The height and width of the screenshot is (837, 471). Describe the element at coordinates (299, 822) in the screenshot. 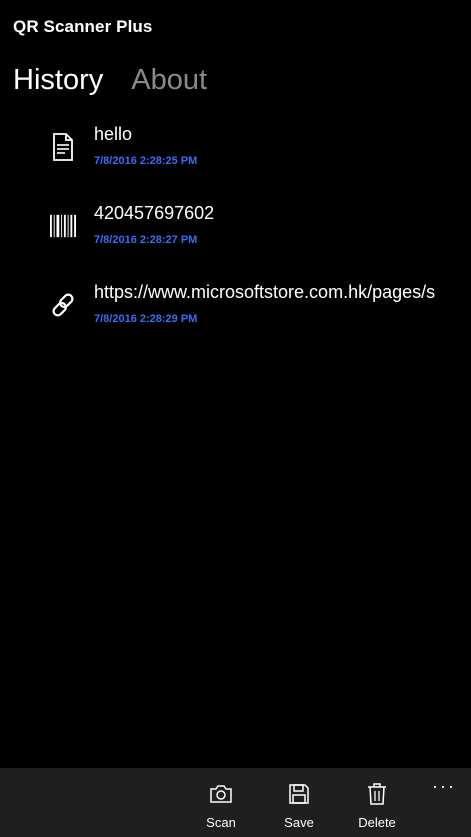

I see `save-button-label: Save` at that location.